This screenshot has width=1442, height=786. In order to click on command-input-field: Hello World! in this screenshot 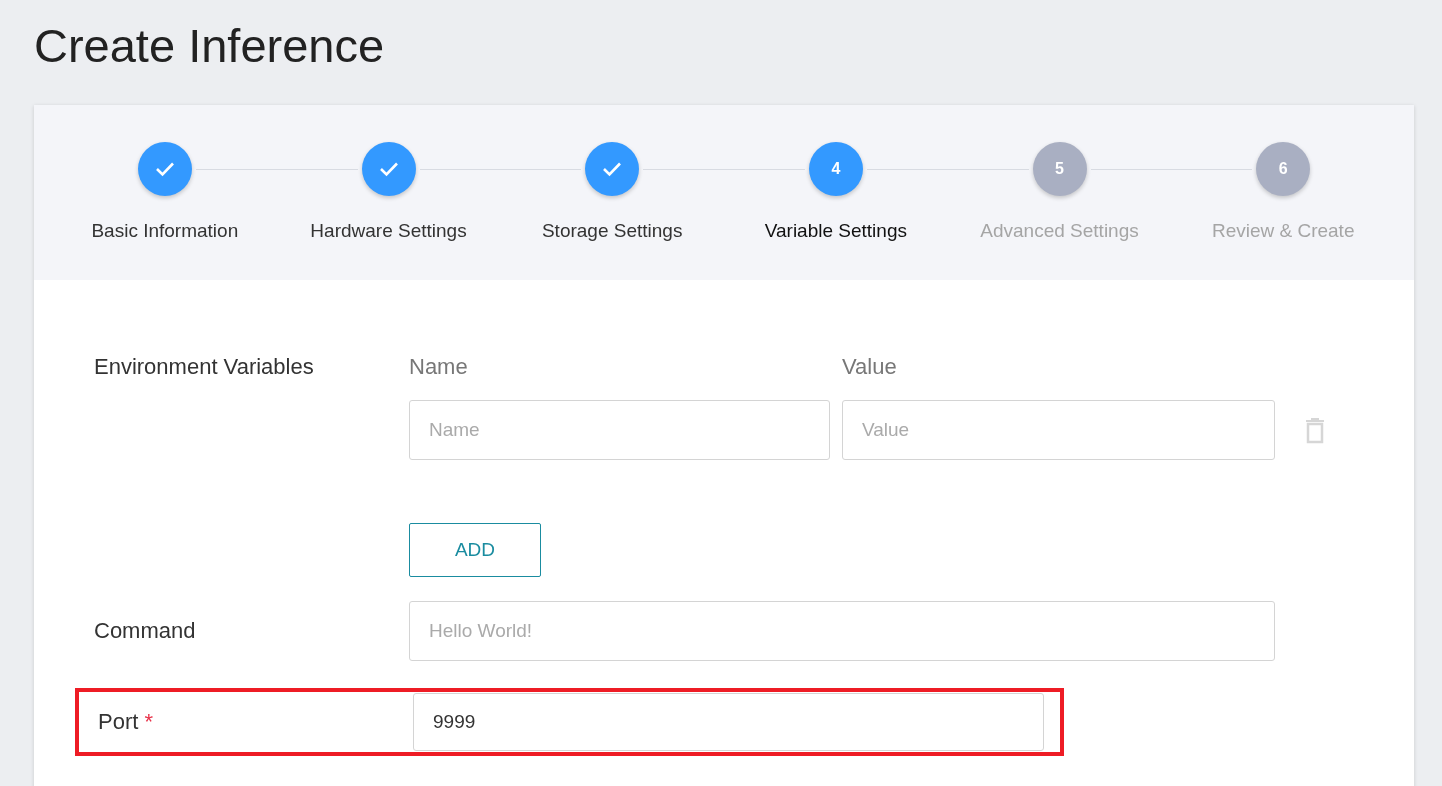, I will do `click(842, 631)`.